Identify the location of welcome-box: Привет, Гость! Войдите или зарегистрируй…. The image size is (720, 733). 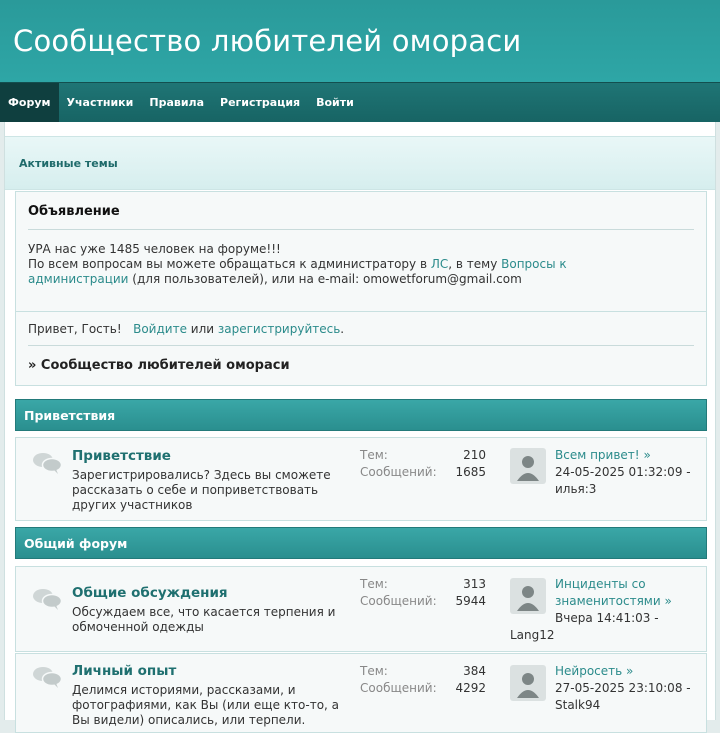
(361, 348).